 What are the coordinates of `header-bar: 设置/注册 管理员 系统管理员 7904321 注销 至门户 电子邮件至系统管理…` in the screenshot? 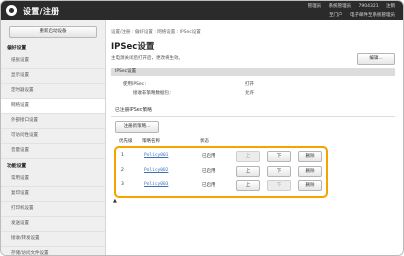 It's located at (202, 10).